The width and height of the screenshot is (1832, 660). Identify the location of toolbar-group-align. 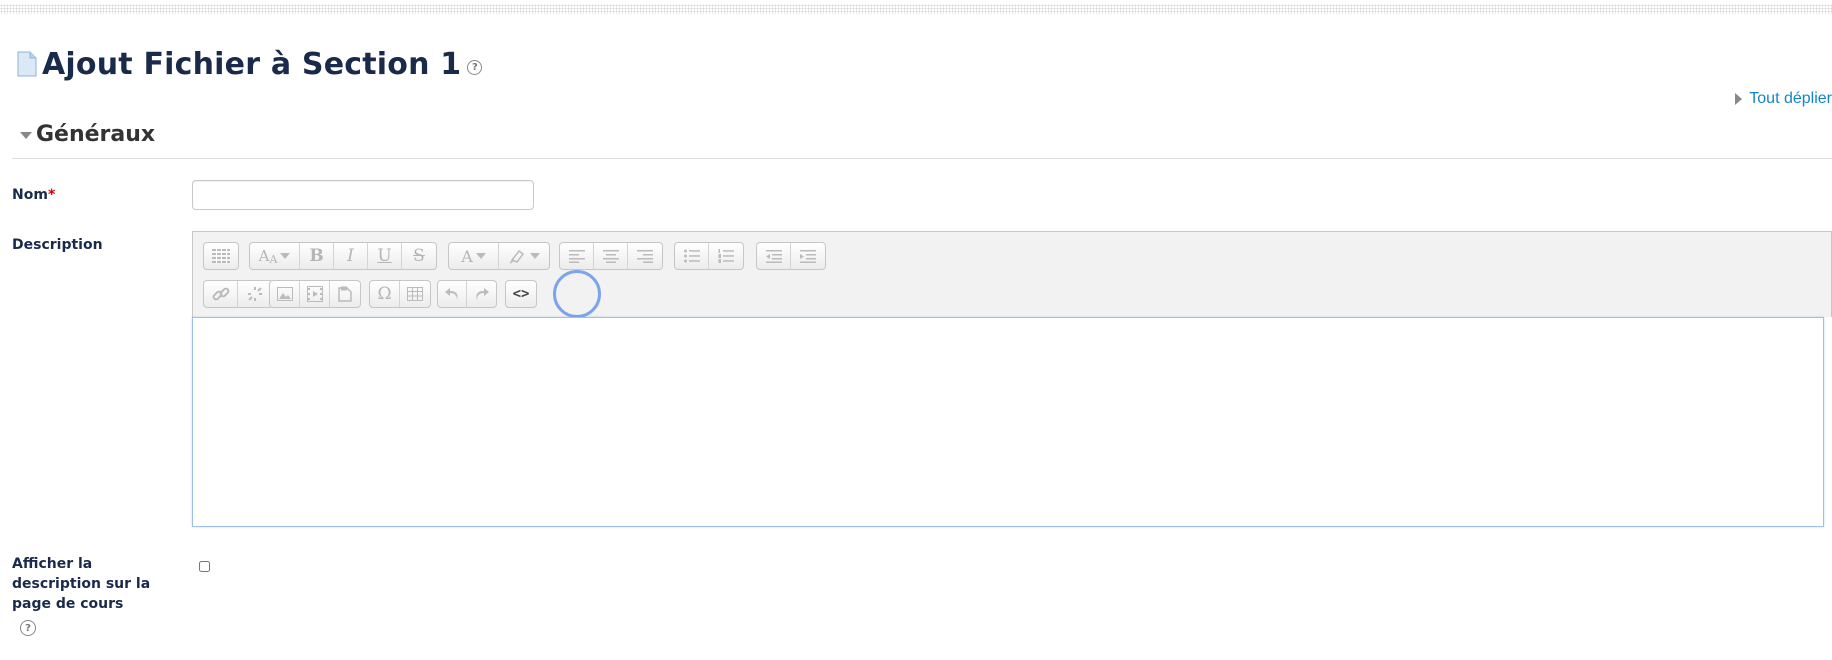
(611, 256).